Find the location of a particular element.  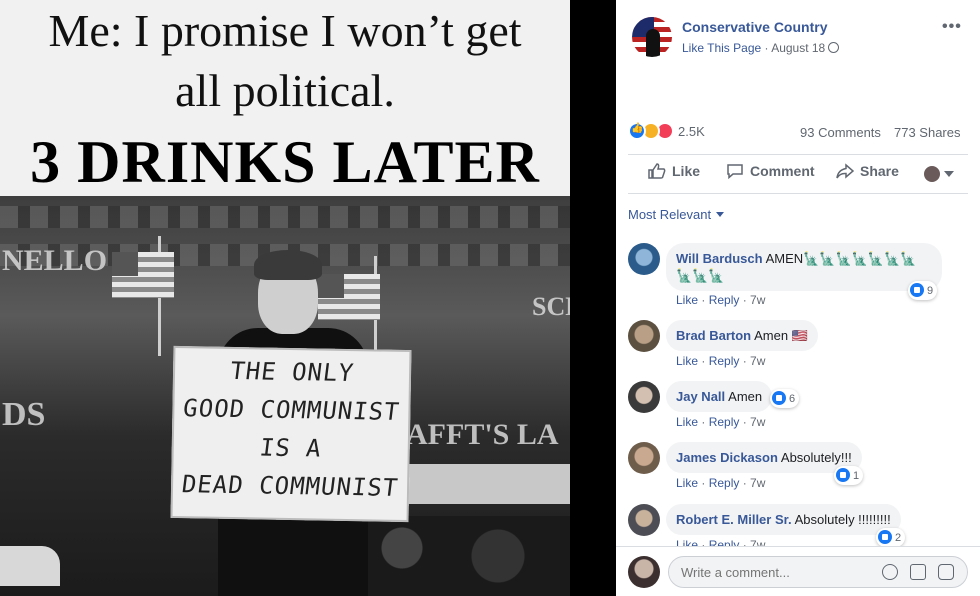

comment-reaction-count: 9 is located at coordinates (923, 290).